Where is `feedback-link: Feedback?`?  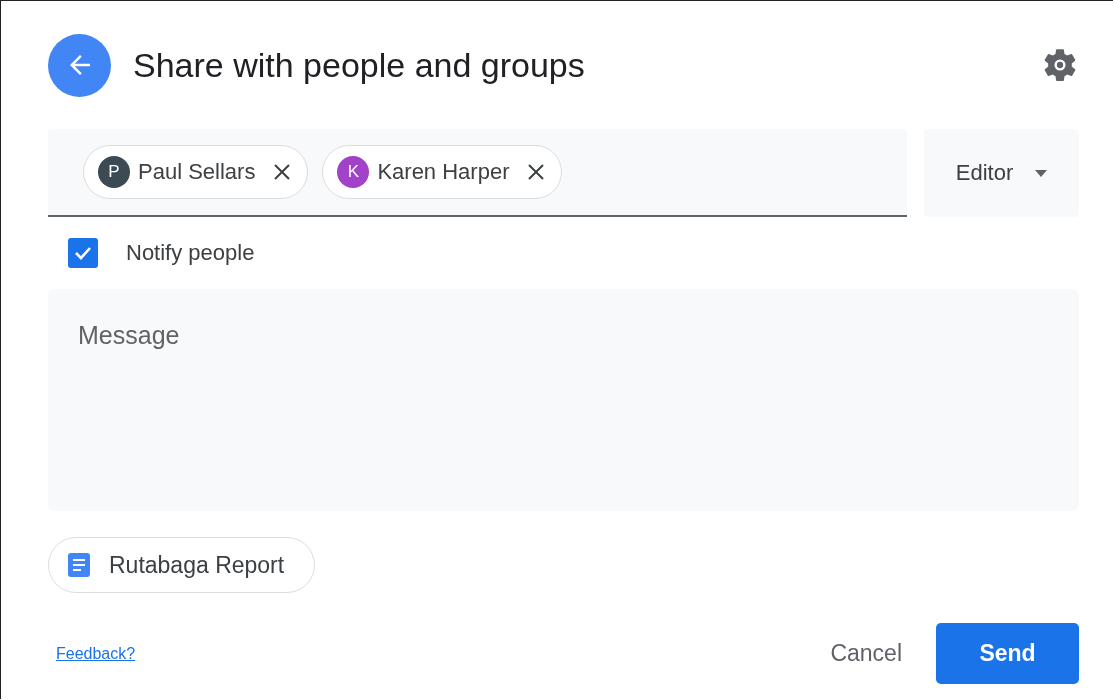 feedback-link: Feedback? is located at coordinates (96, 653).